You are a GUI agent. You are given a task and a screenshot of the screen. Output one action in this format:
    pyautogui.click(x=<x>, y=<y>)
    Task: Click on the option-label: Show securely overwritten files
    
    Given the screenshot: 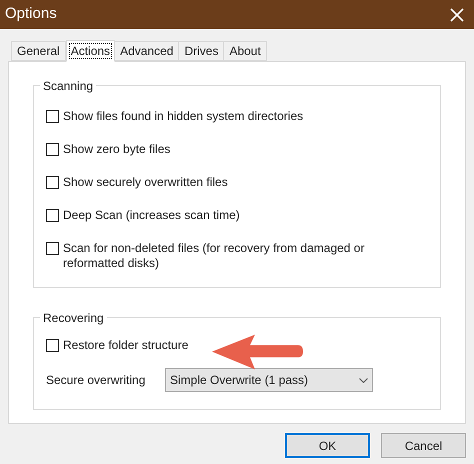 What is the action you would take?
    pyautogui.click(x=146, y=182)
    